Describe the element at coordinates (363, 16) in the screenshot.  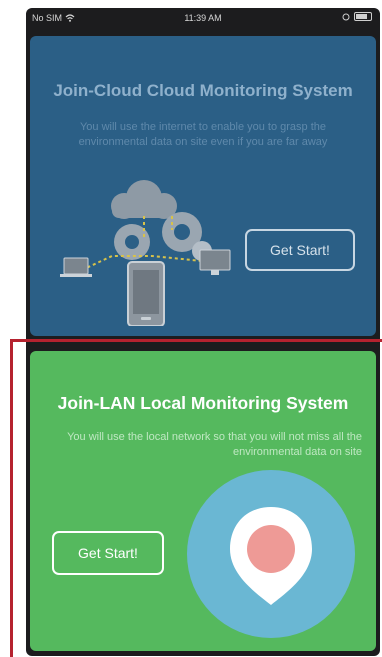
I see `battery-icon` at that location.